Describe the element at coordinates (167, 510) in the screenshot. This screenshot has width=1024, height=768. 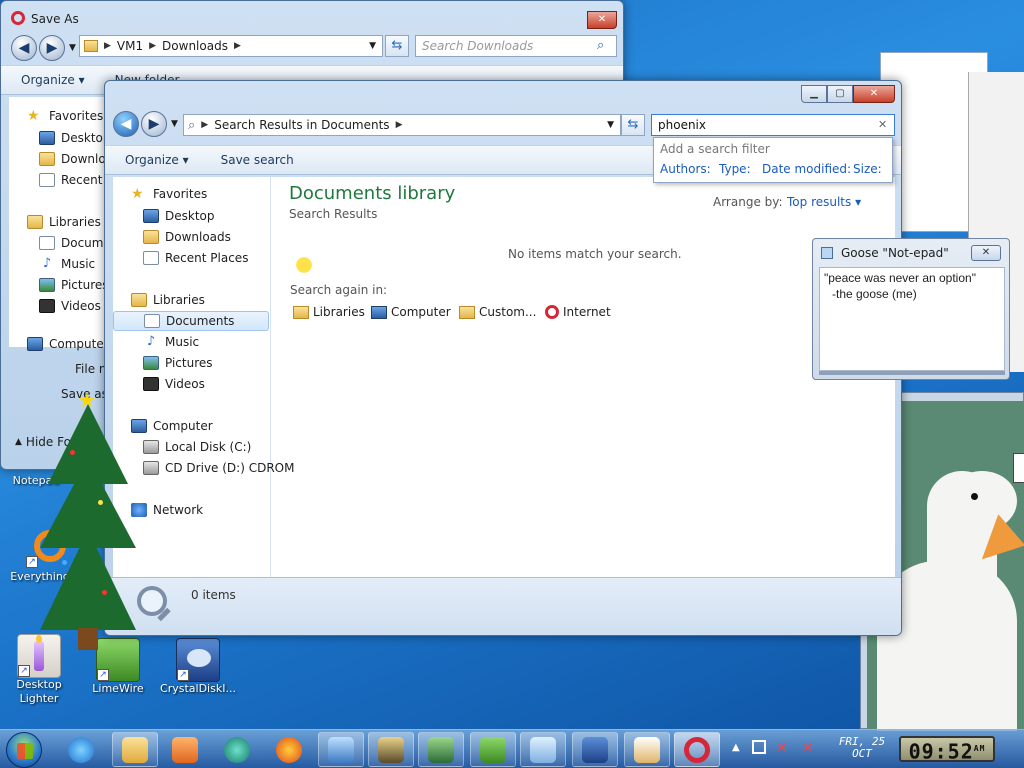
I see `nav-network: Network` at that location.